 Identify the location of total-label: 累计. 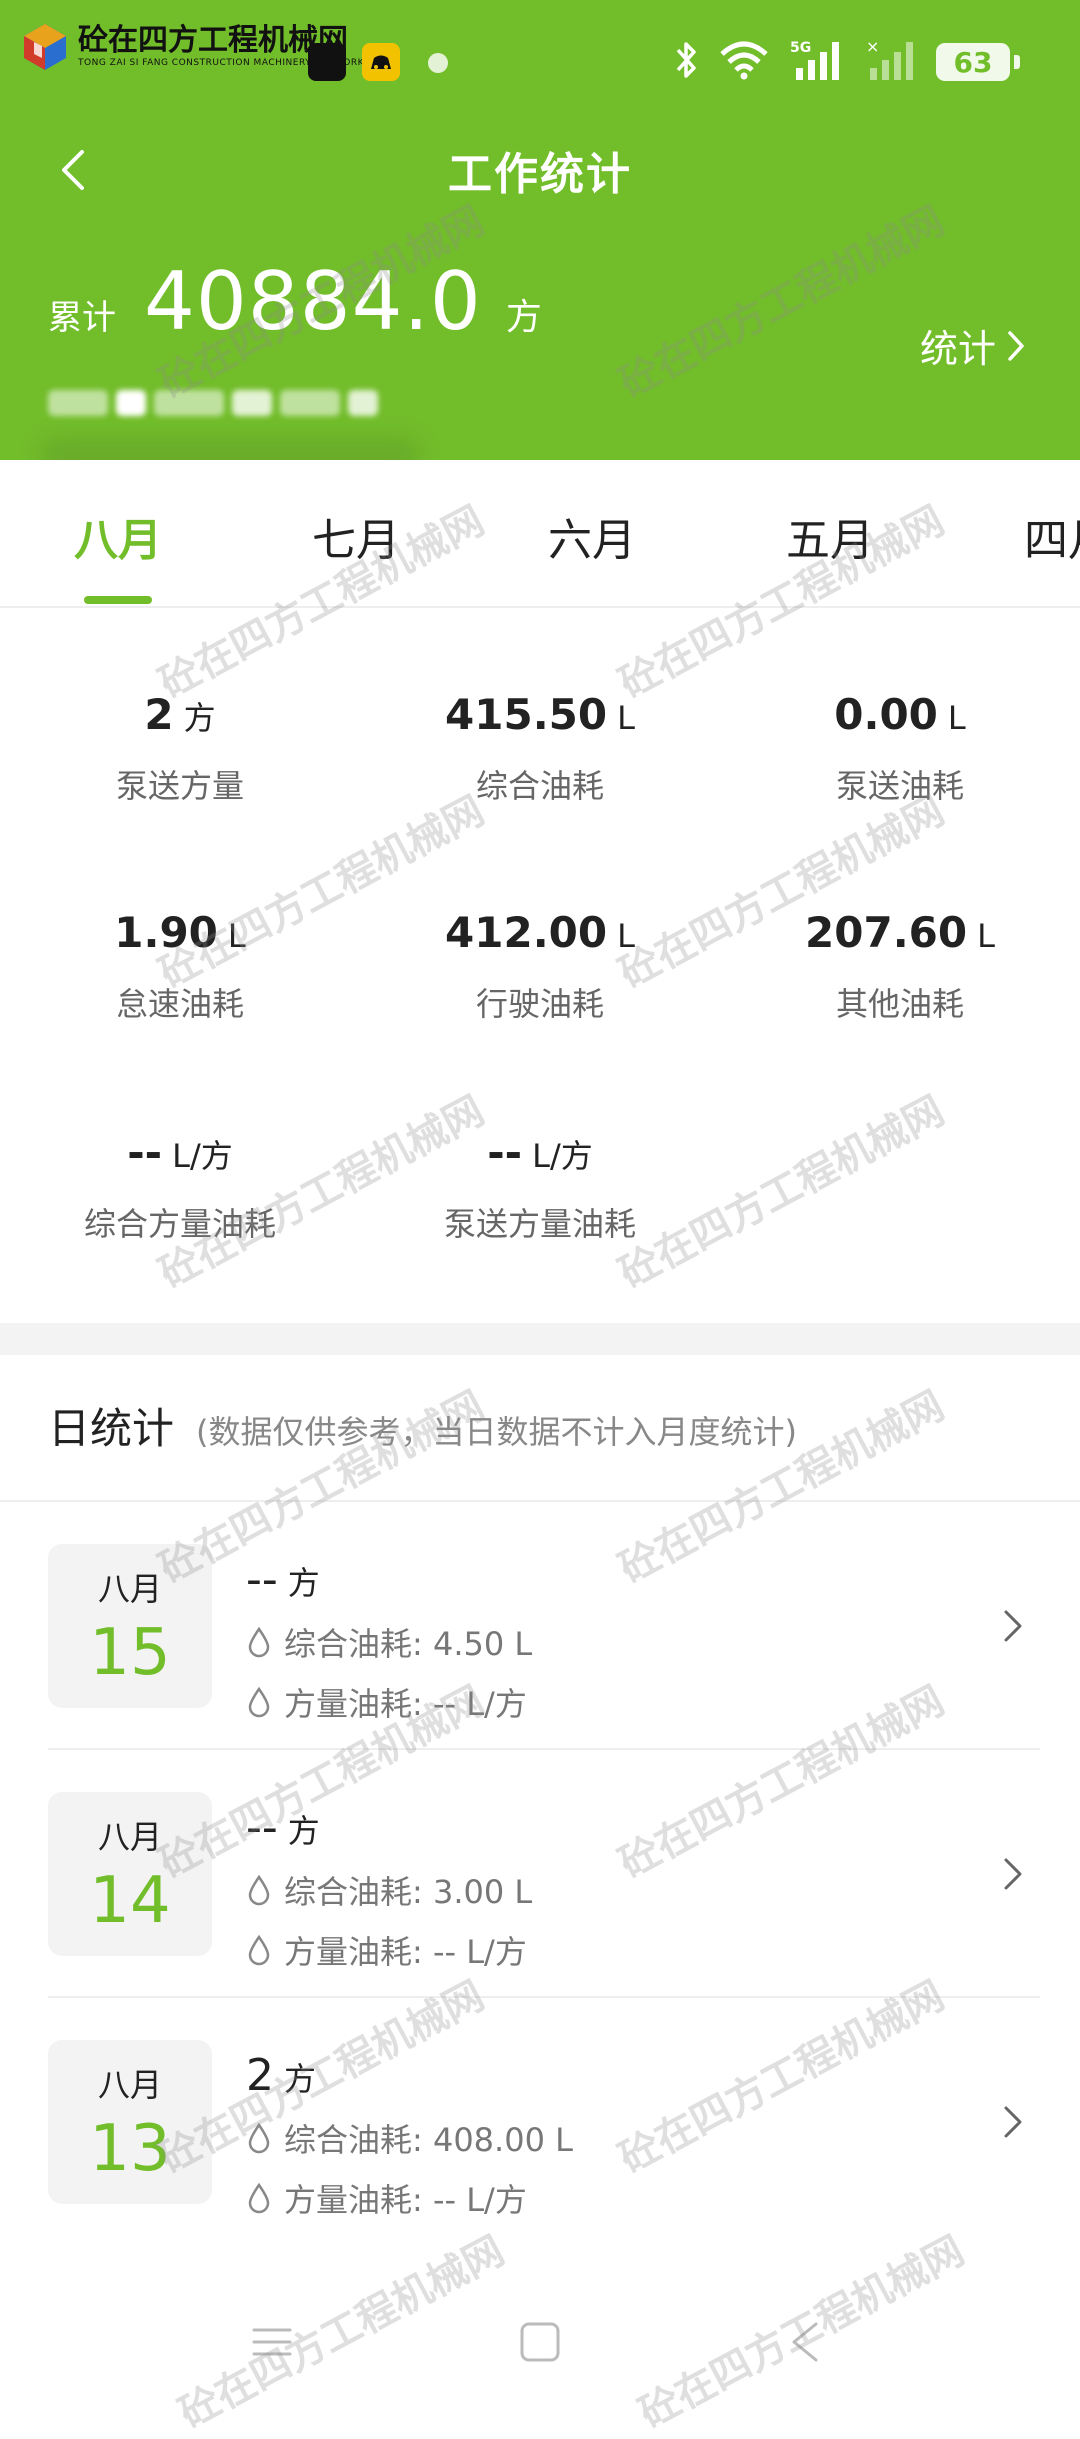
(82, 318).